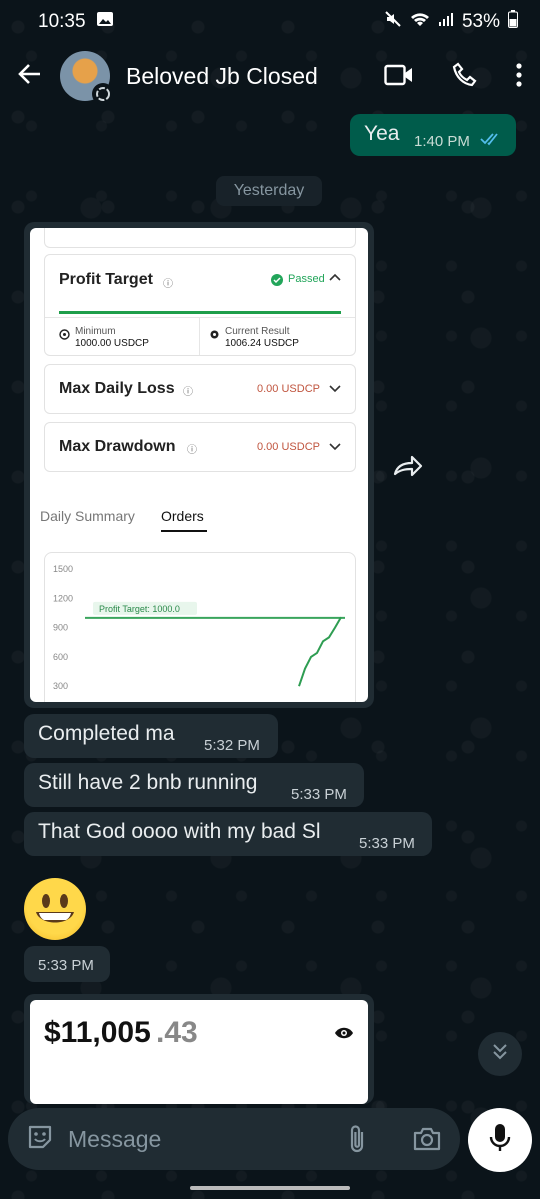 The image size is (540, 1199). Describe the element at coordinates (442, 141) in the screenshot. I see `message-time: 1:40 PM` at that location.